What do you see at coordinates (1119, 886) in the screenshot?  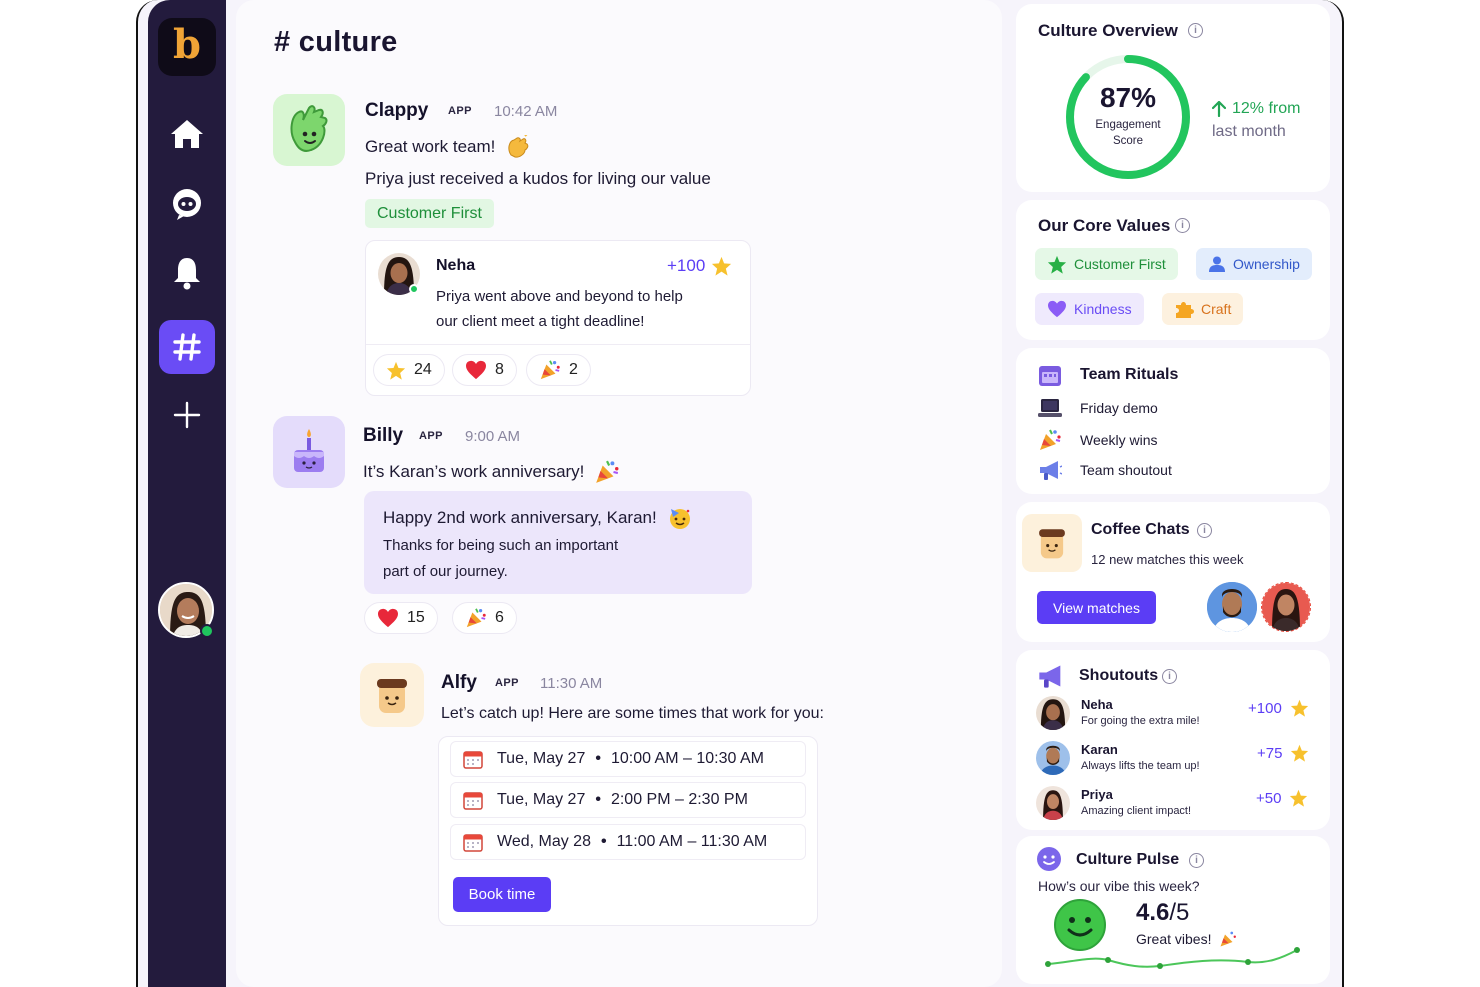 I see `pulse-question: How’s our vibe this week?` at bounding box center [1119, 886].